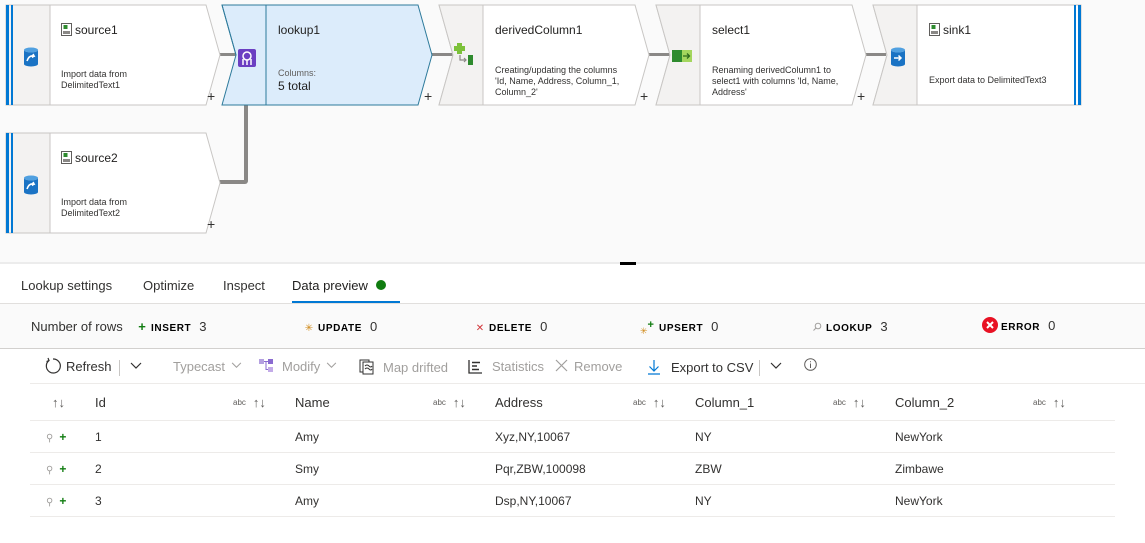  Describe the element at coordinates (53, 365) in the screenshot. I see `refresh-icon` at that location.